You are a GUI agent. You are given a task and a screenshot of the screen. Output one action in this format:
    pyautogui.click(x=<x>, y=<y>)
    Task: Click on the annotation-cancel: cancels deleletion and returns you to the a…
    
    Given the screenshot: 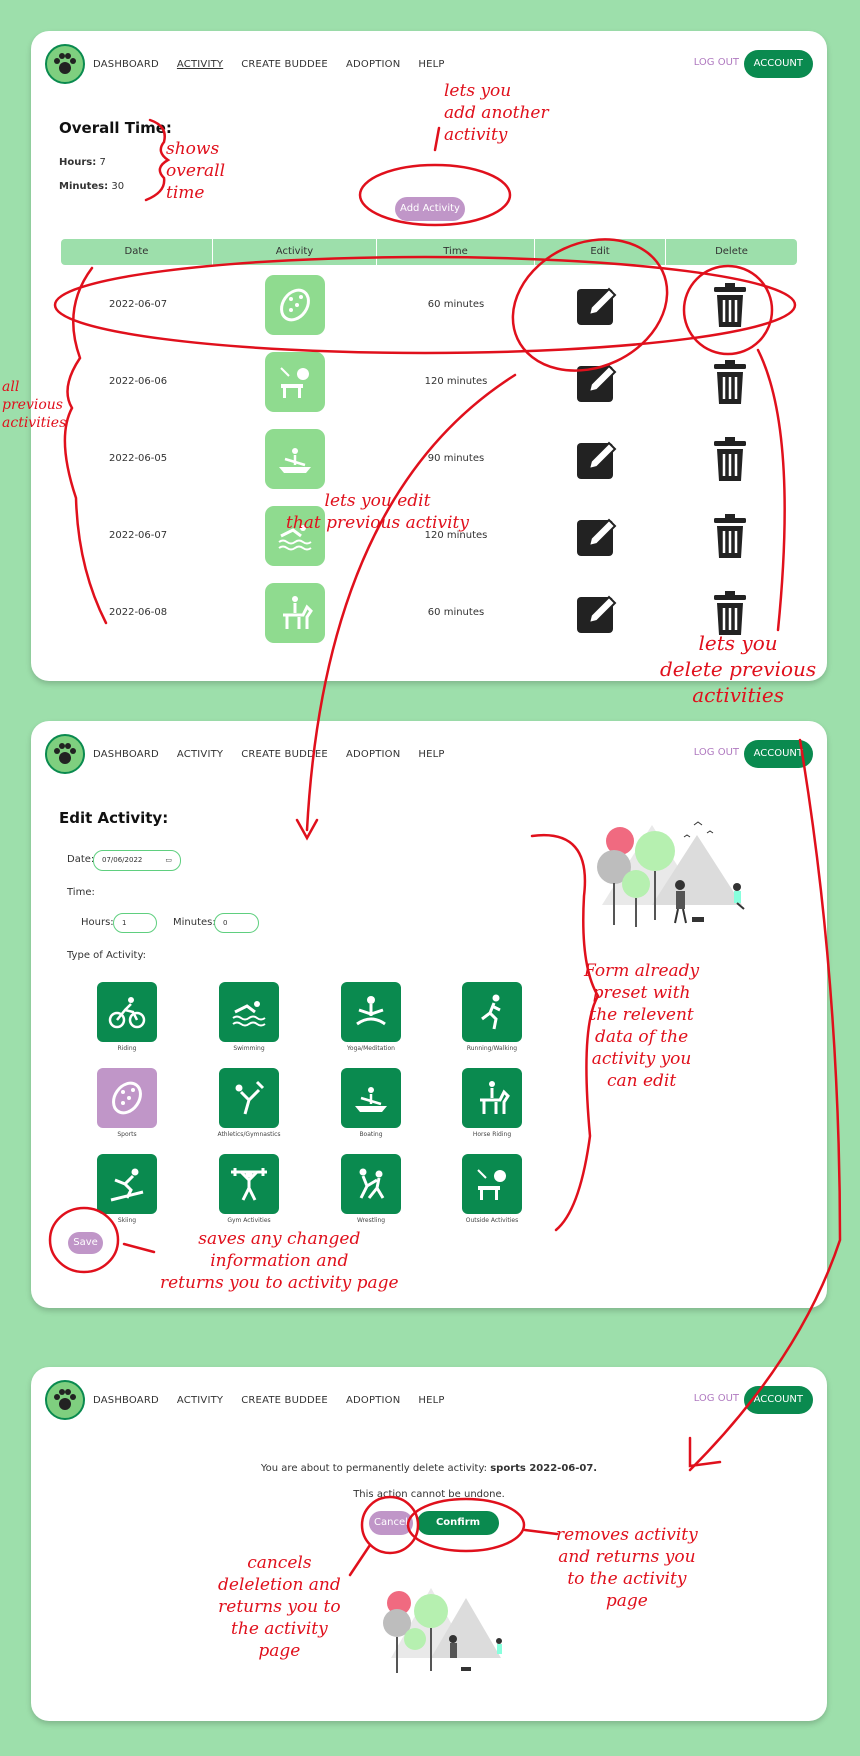 What is the action you would take?
    pyautogui.click(x=279, y=1607)
    